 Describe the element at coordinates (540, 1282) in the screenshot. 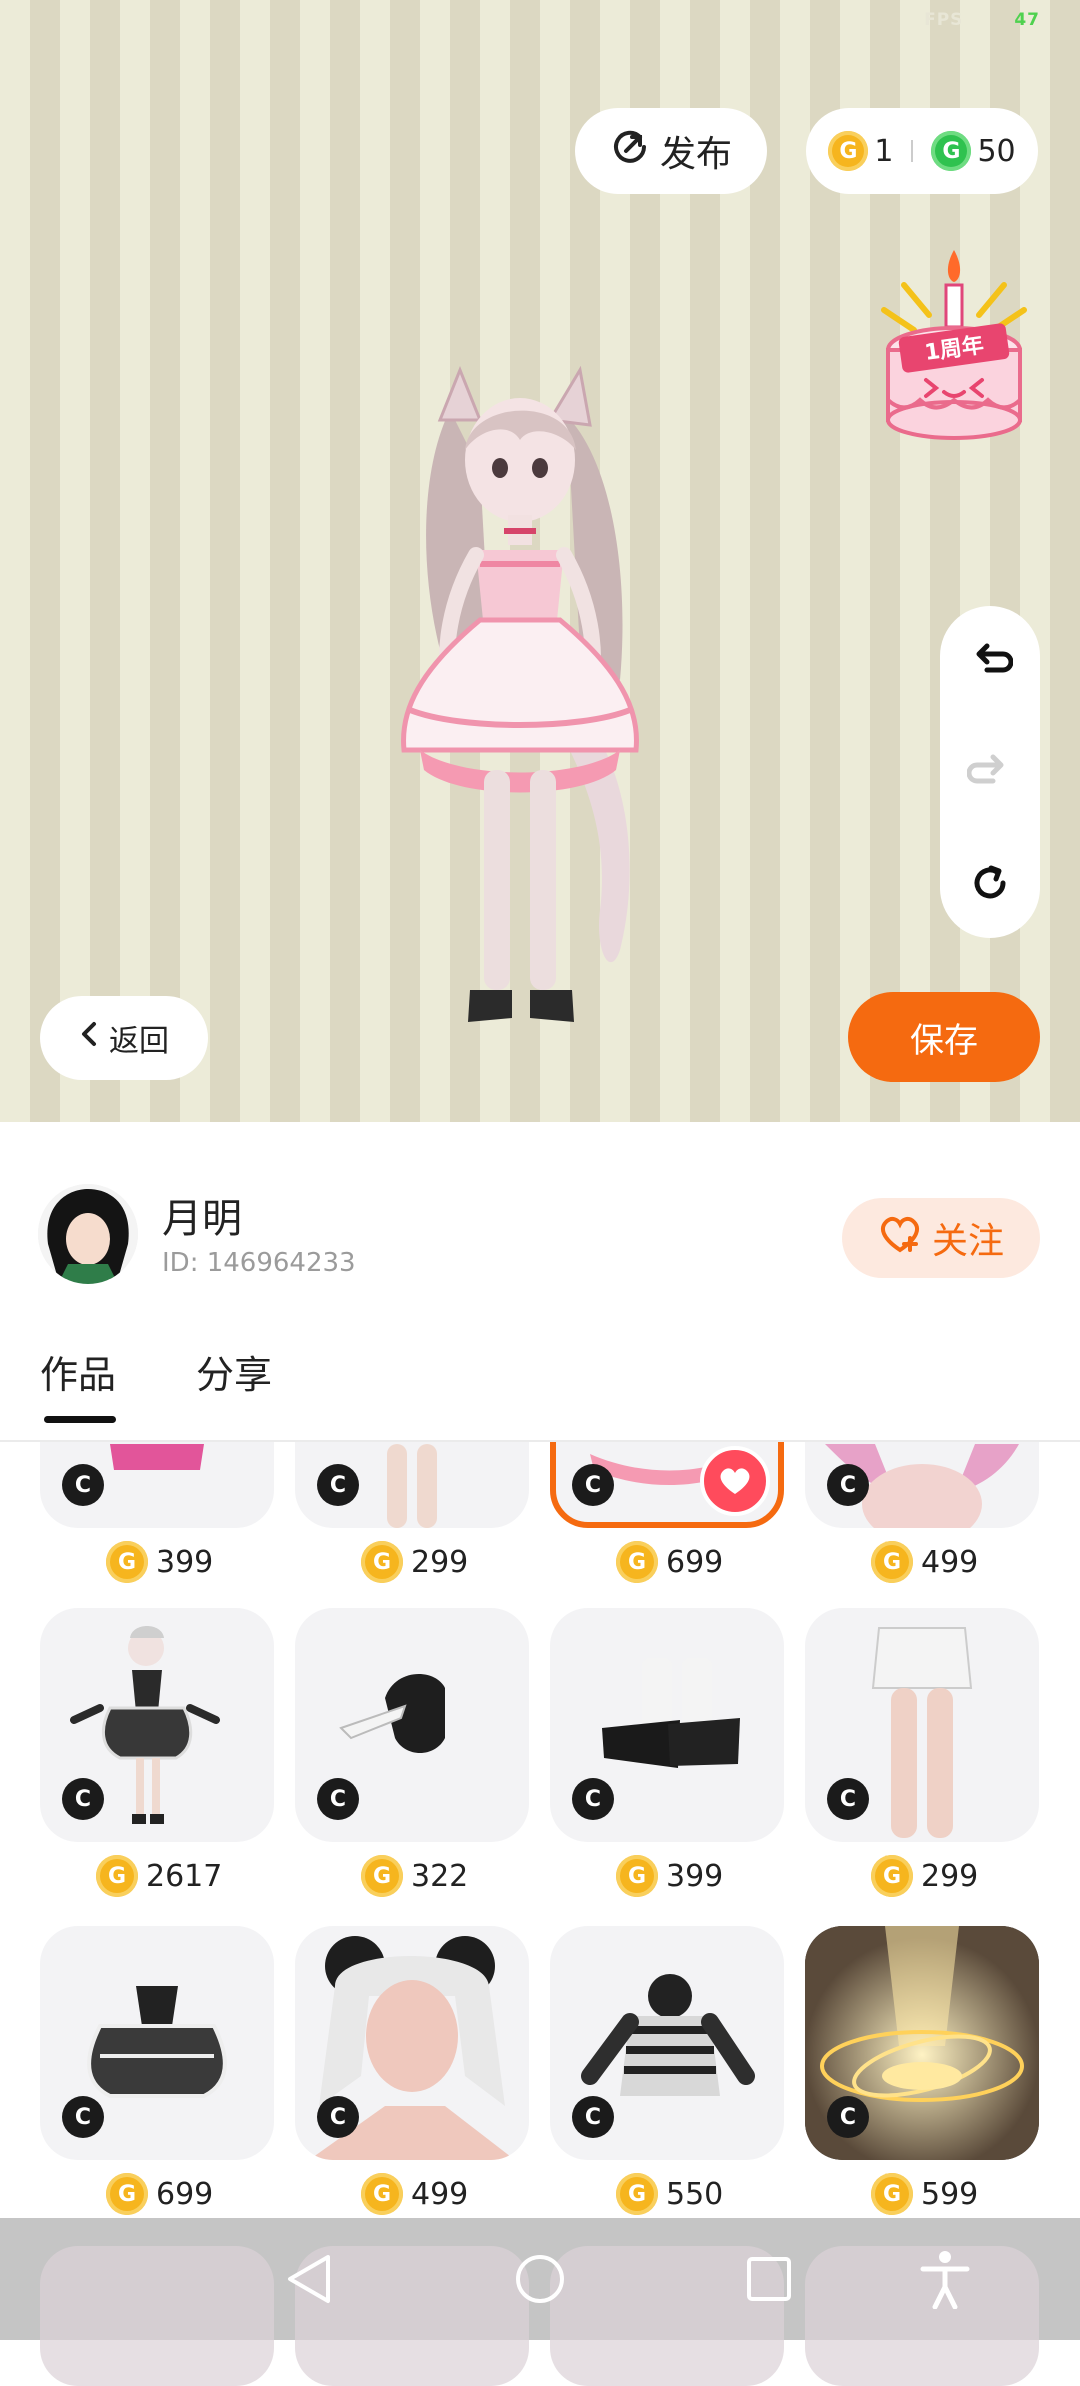

I see `creator-profile: 月明 ID: 146964233 关注 作品 分享` at that location.